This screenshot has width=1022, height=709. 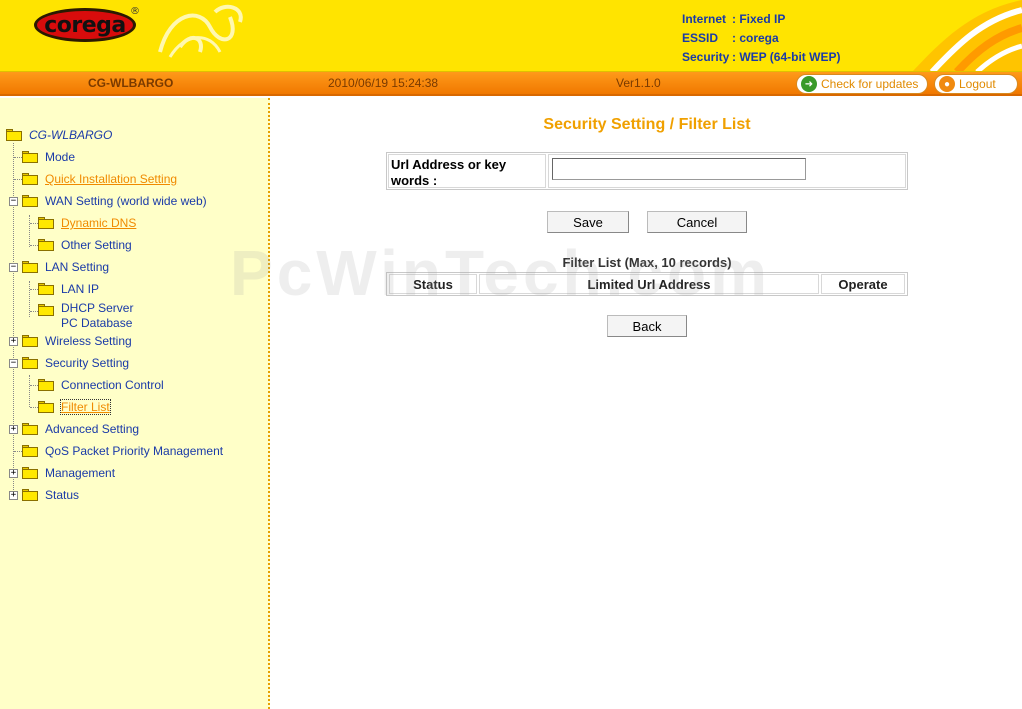 I want to click on sidebar-item-status: Status, so click(x=50, y=495).